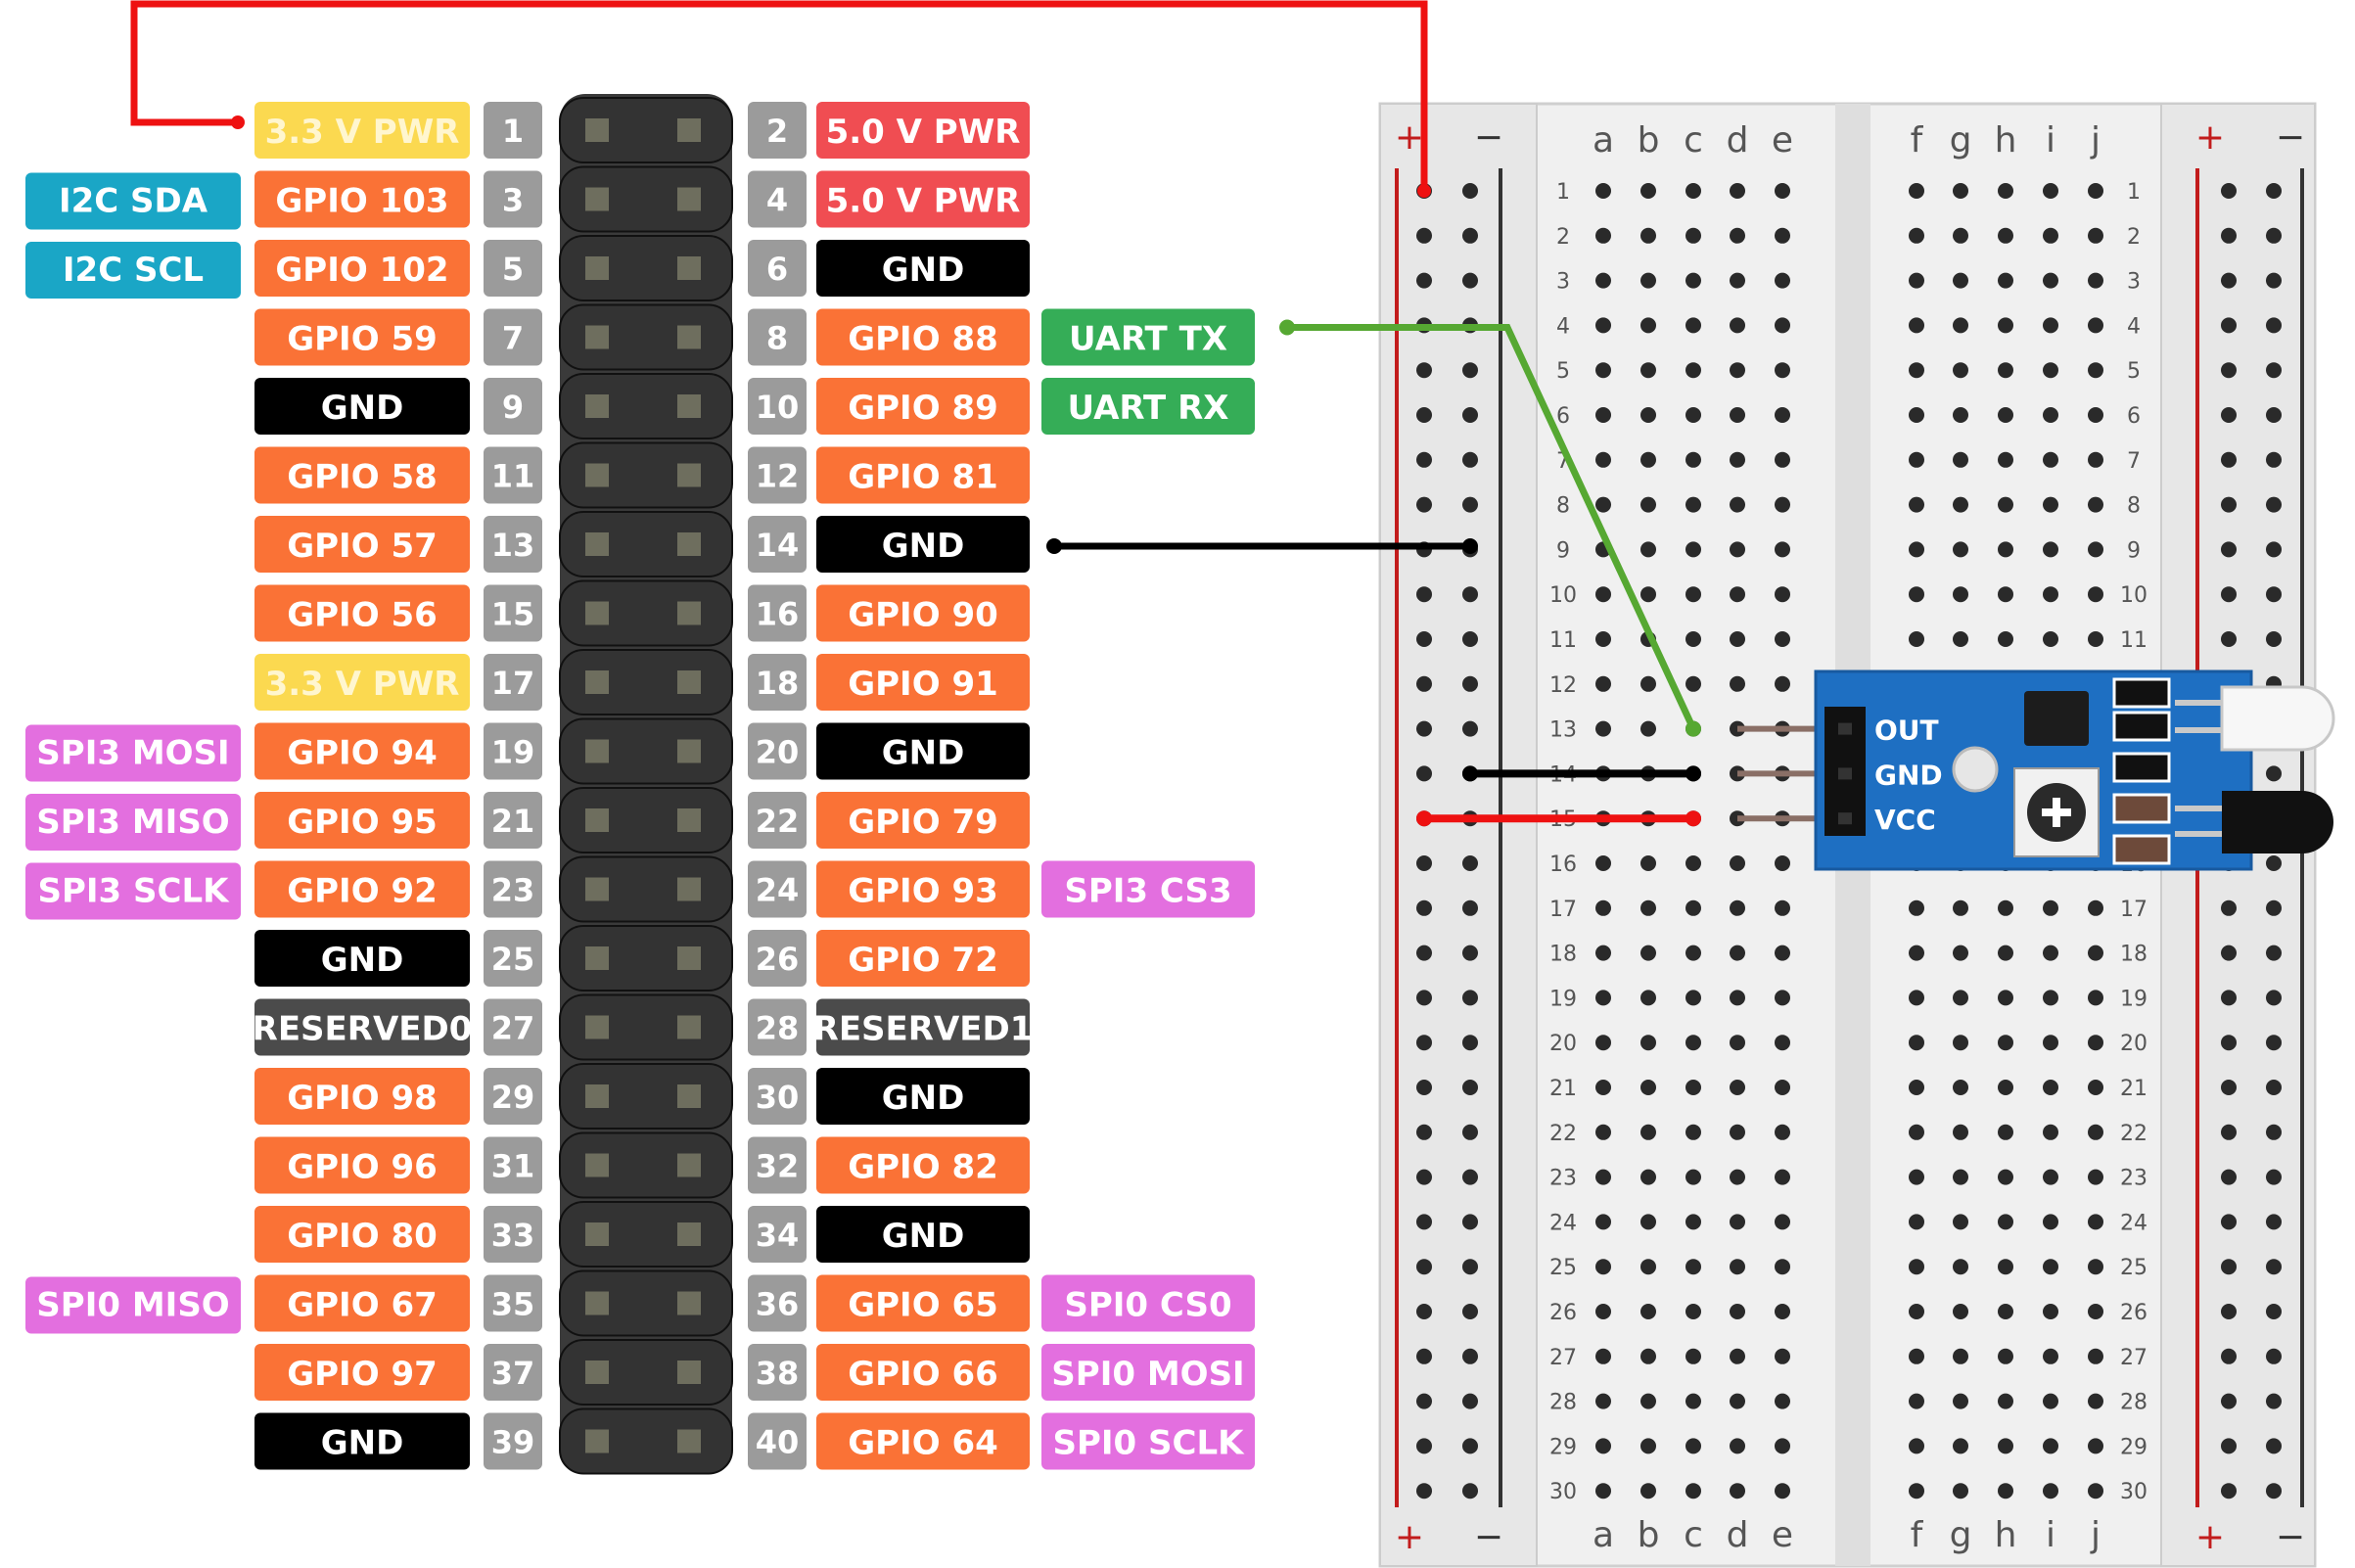 This screenshot has height=1568, width=2355. What do you see at coordinates (778, 1373) in the screenshot?
I see `pin-number: 38` at bounding box center [778, 1373].